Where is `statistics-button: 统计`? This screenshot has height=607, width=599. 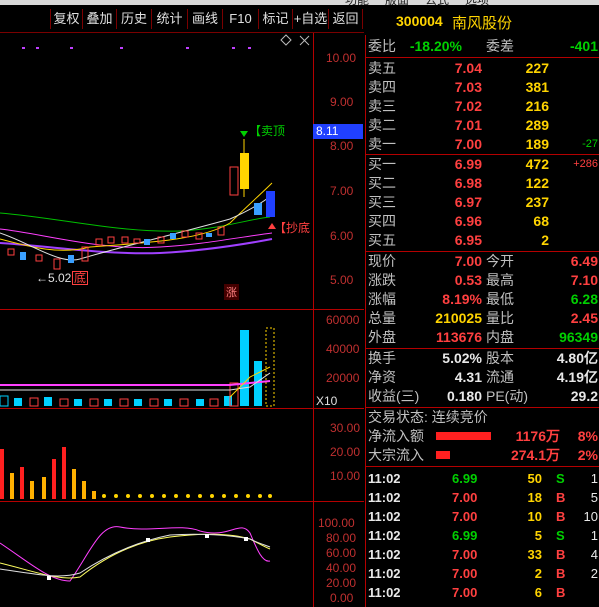
statistics-button: 统计 is located at coordinates (170, 19).